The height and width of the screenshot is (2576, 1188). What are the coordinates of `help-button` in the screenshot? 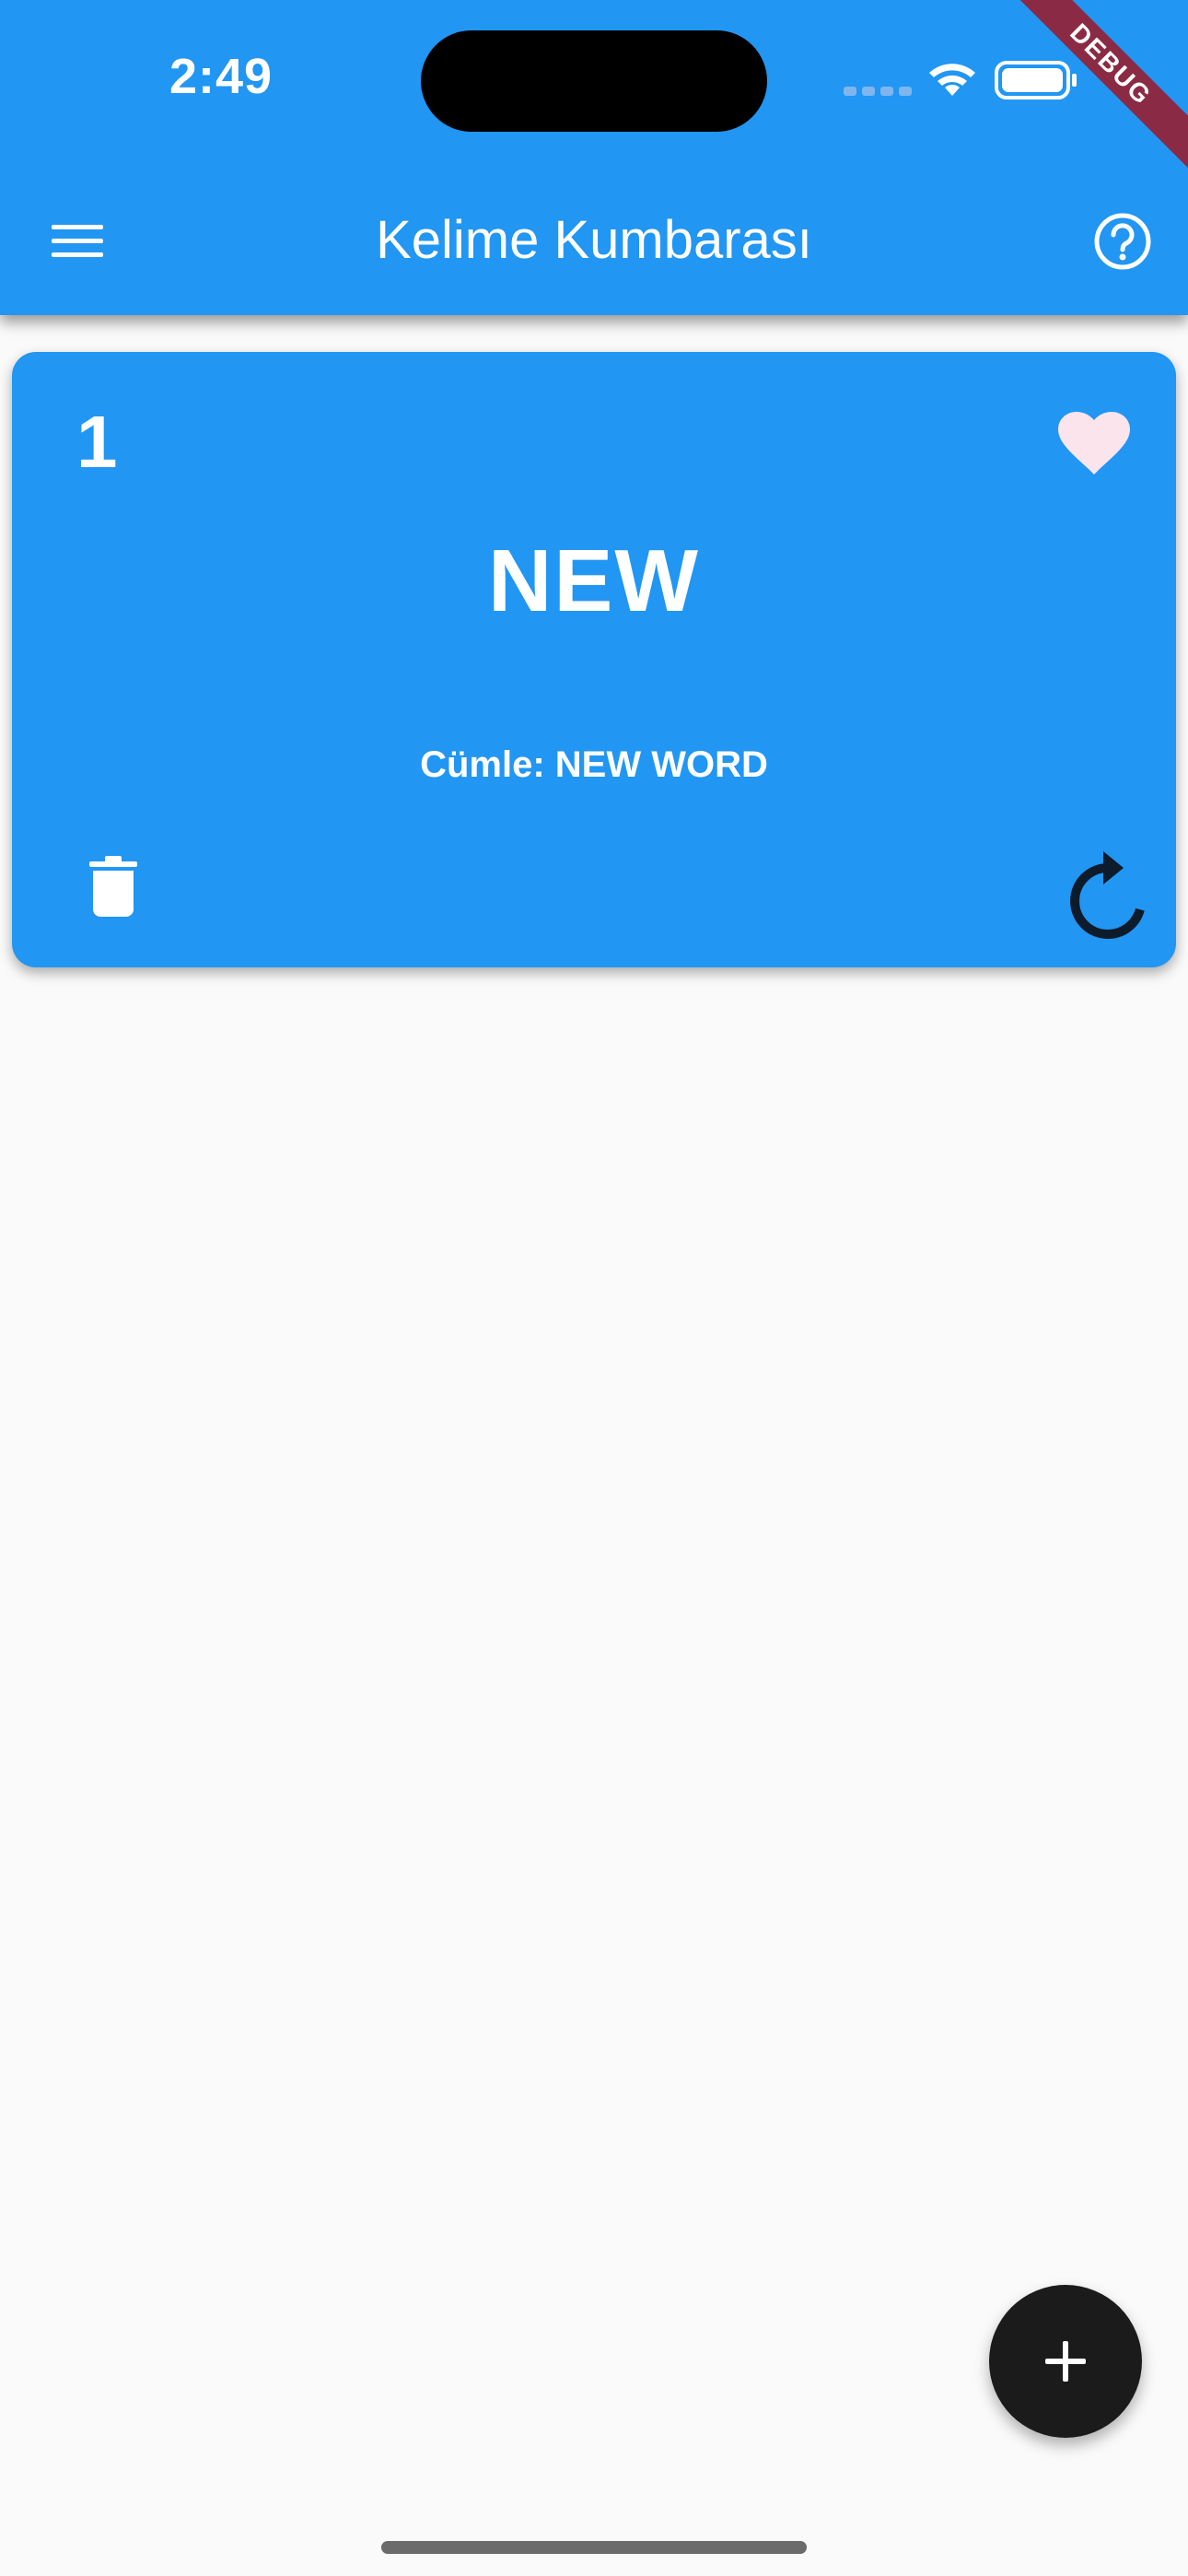 It's located at (1122, 241).